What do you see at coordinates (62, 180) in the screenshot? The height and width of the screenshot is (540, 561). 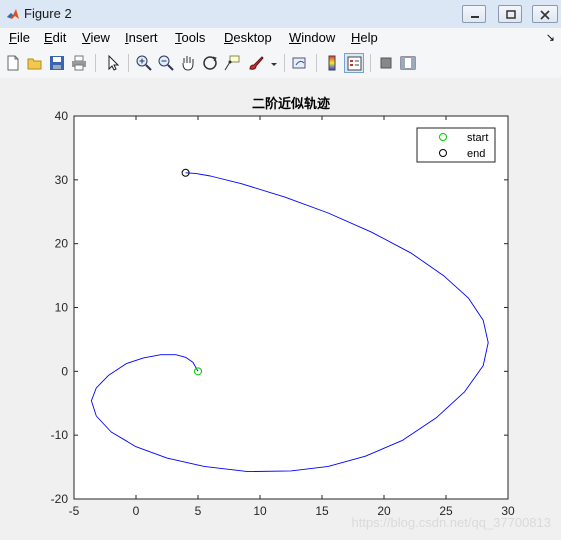 I see `y-tick-label: 30` at bounding box center [62, 180].